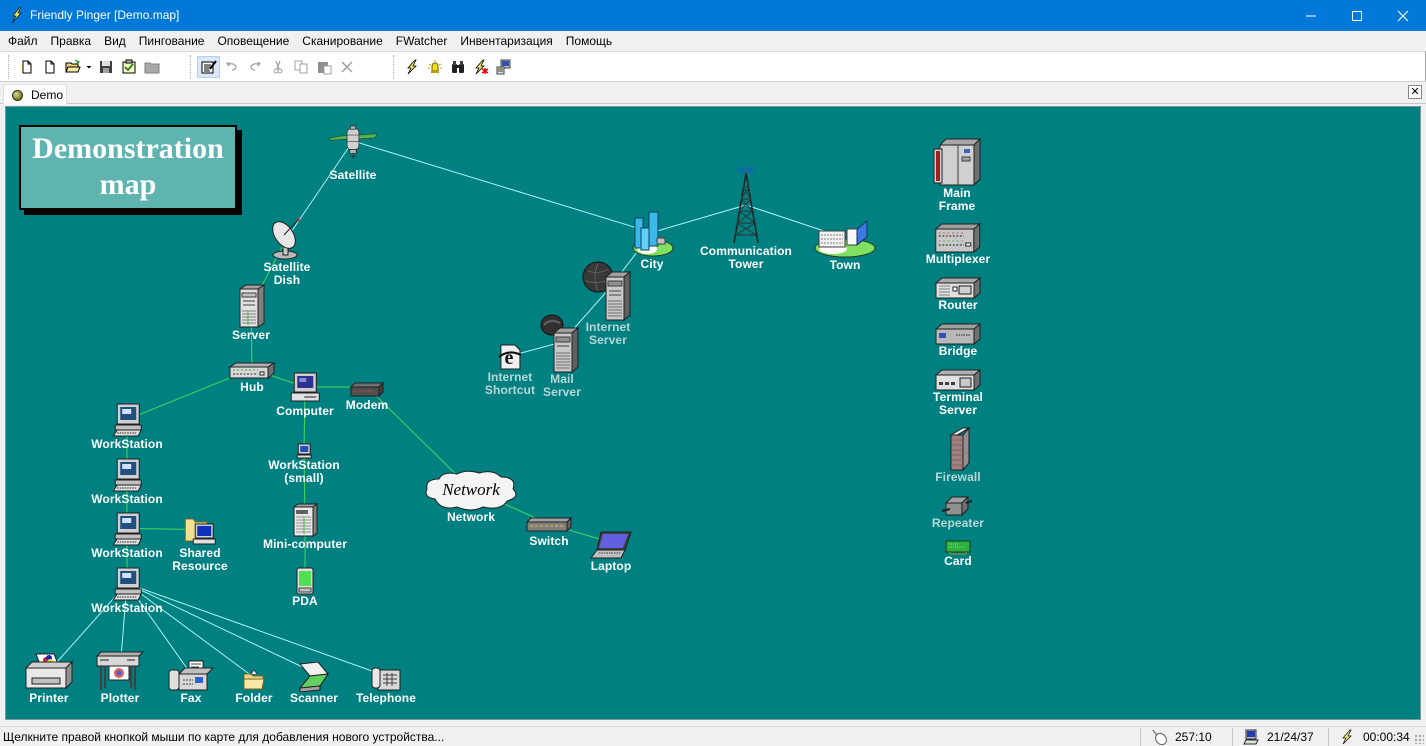 The width and height of the screenshot is (1426, 746). Describe the element at coordinates (471, 517) in the screenshot. I see `device-label: Network` at that location.